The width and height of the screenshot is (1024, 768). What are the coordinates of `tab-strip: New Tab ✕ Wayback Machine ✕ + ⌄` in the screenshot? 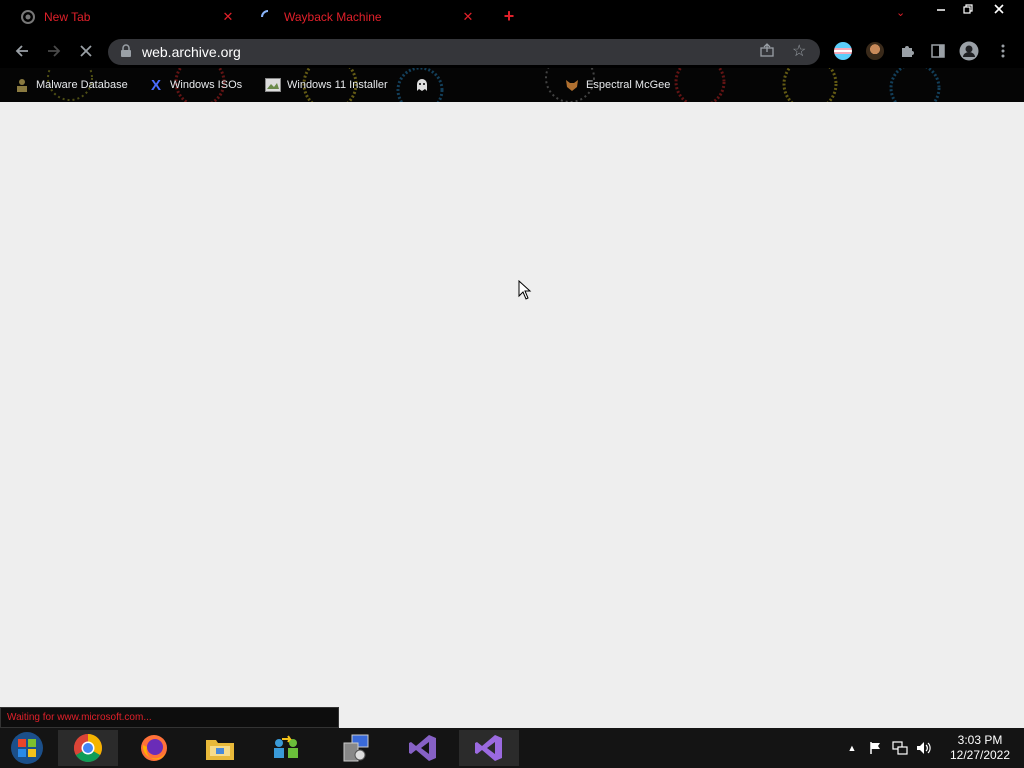 It's located at (512, 17).